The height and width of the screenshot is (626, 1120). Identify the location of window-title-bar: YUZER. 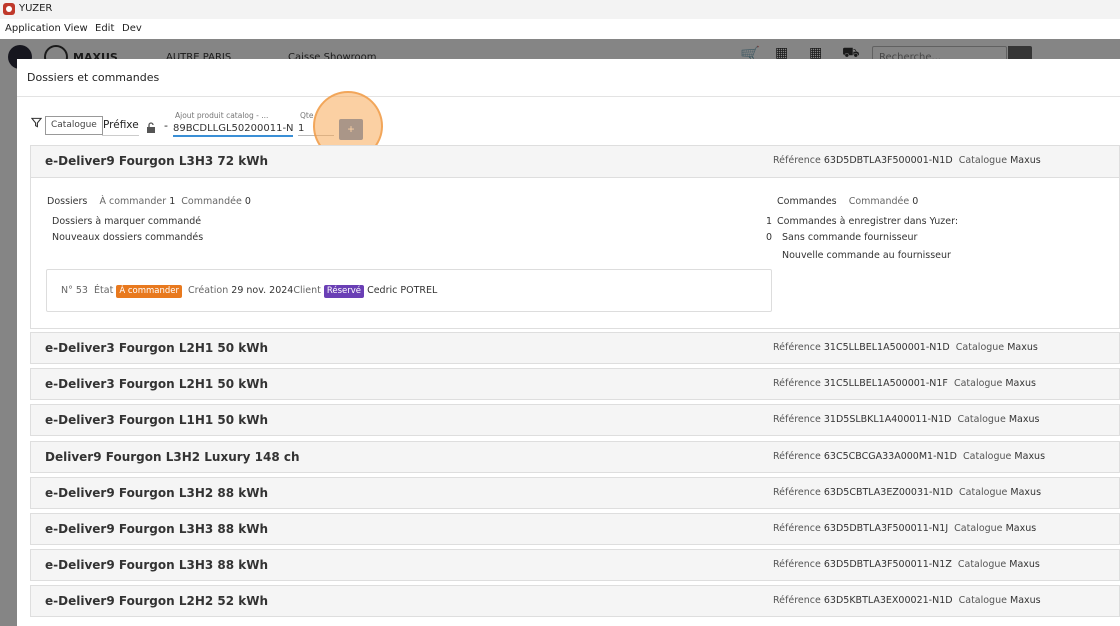
(560, 9).